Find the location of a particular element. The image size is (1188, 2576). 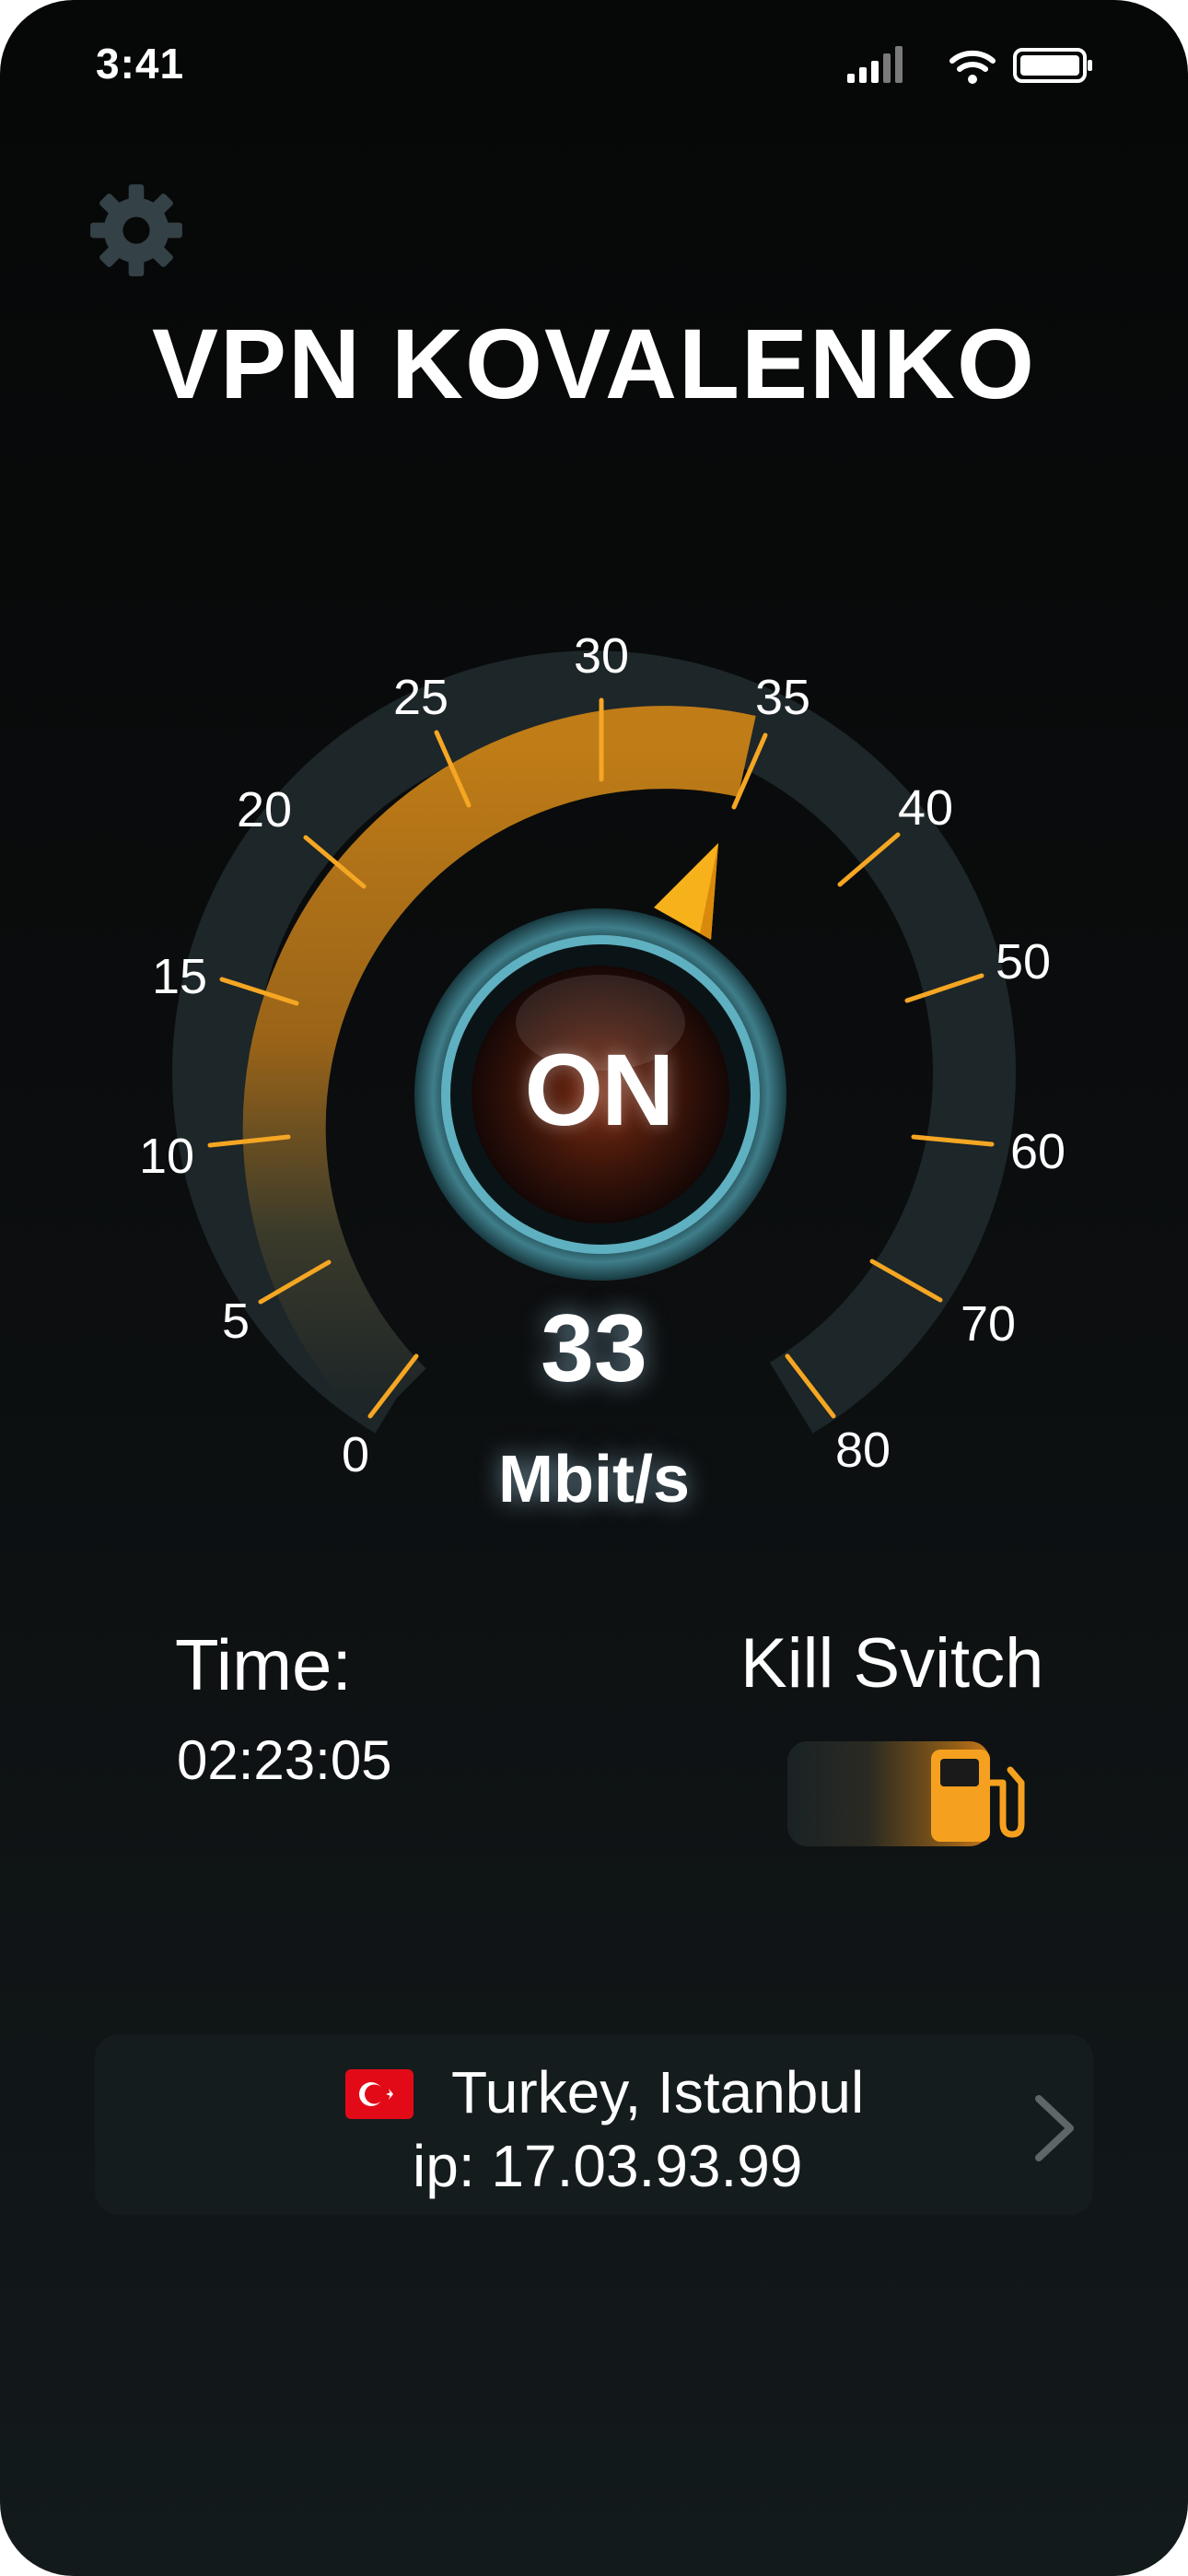

settings-gear-icon is located at coordinates (136, 230).